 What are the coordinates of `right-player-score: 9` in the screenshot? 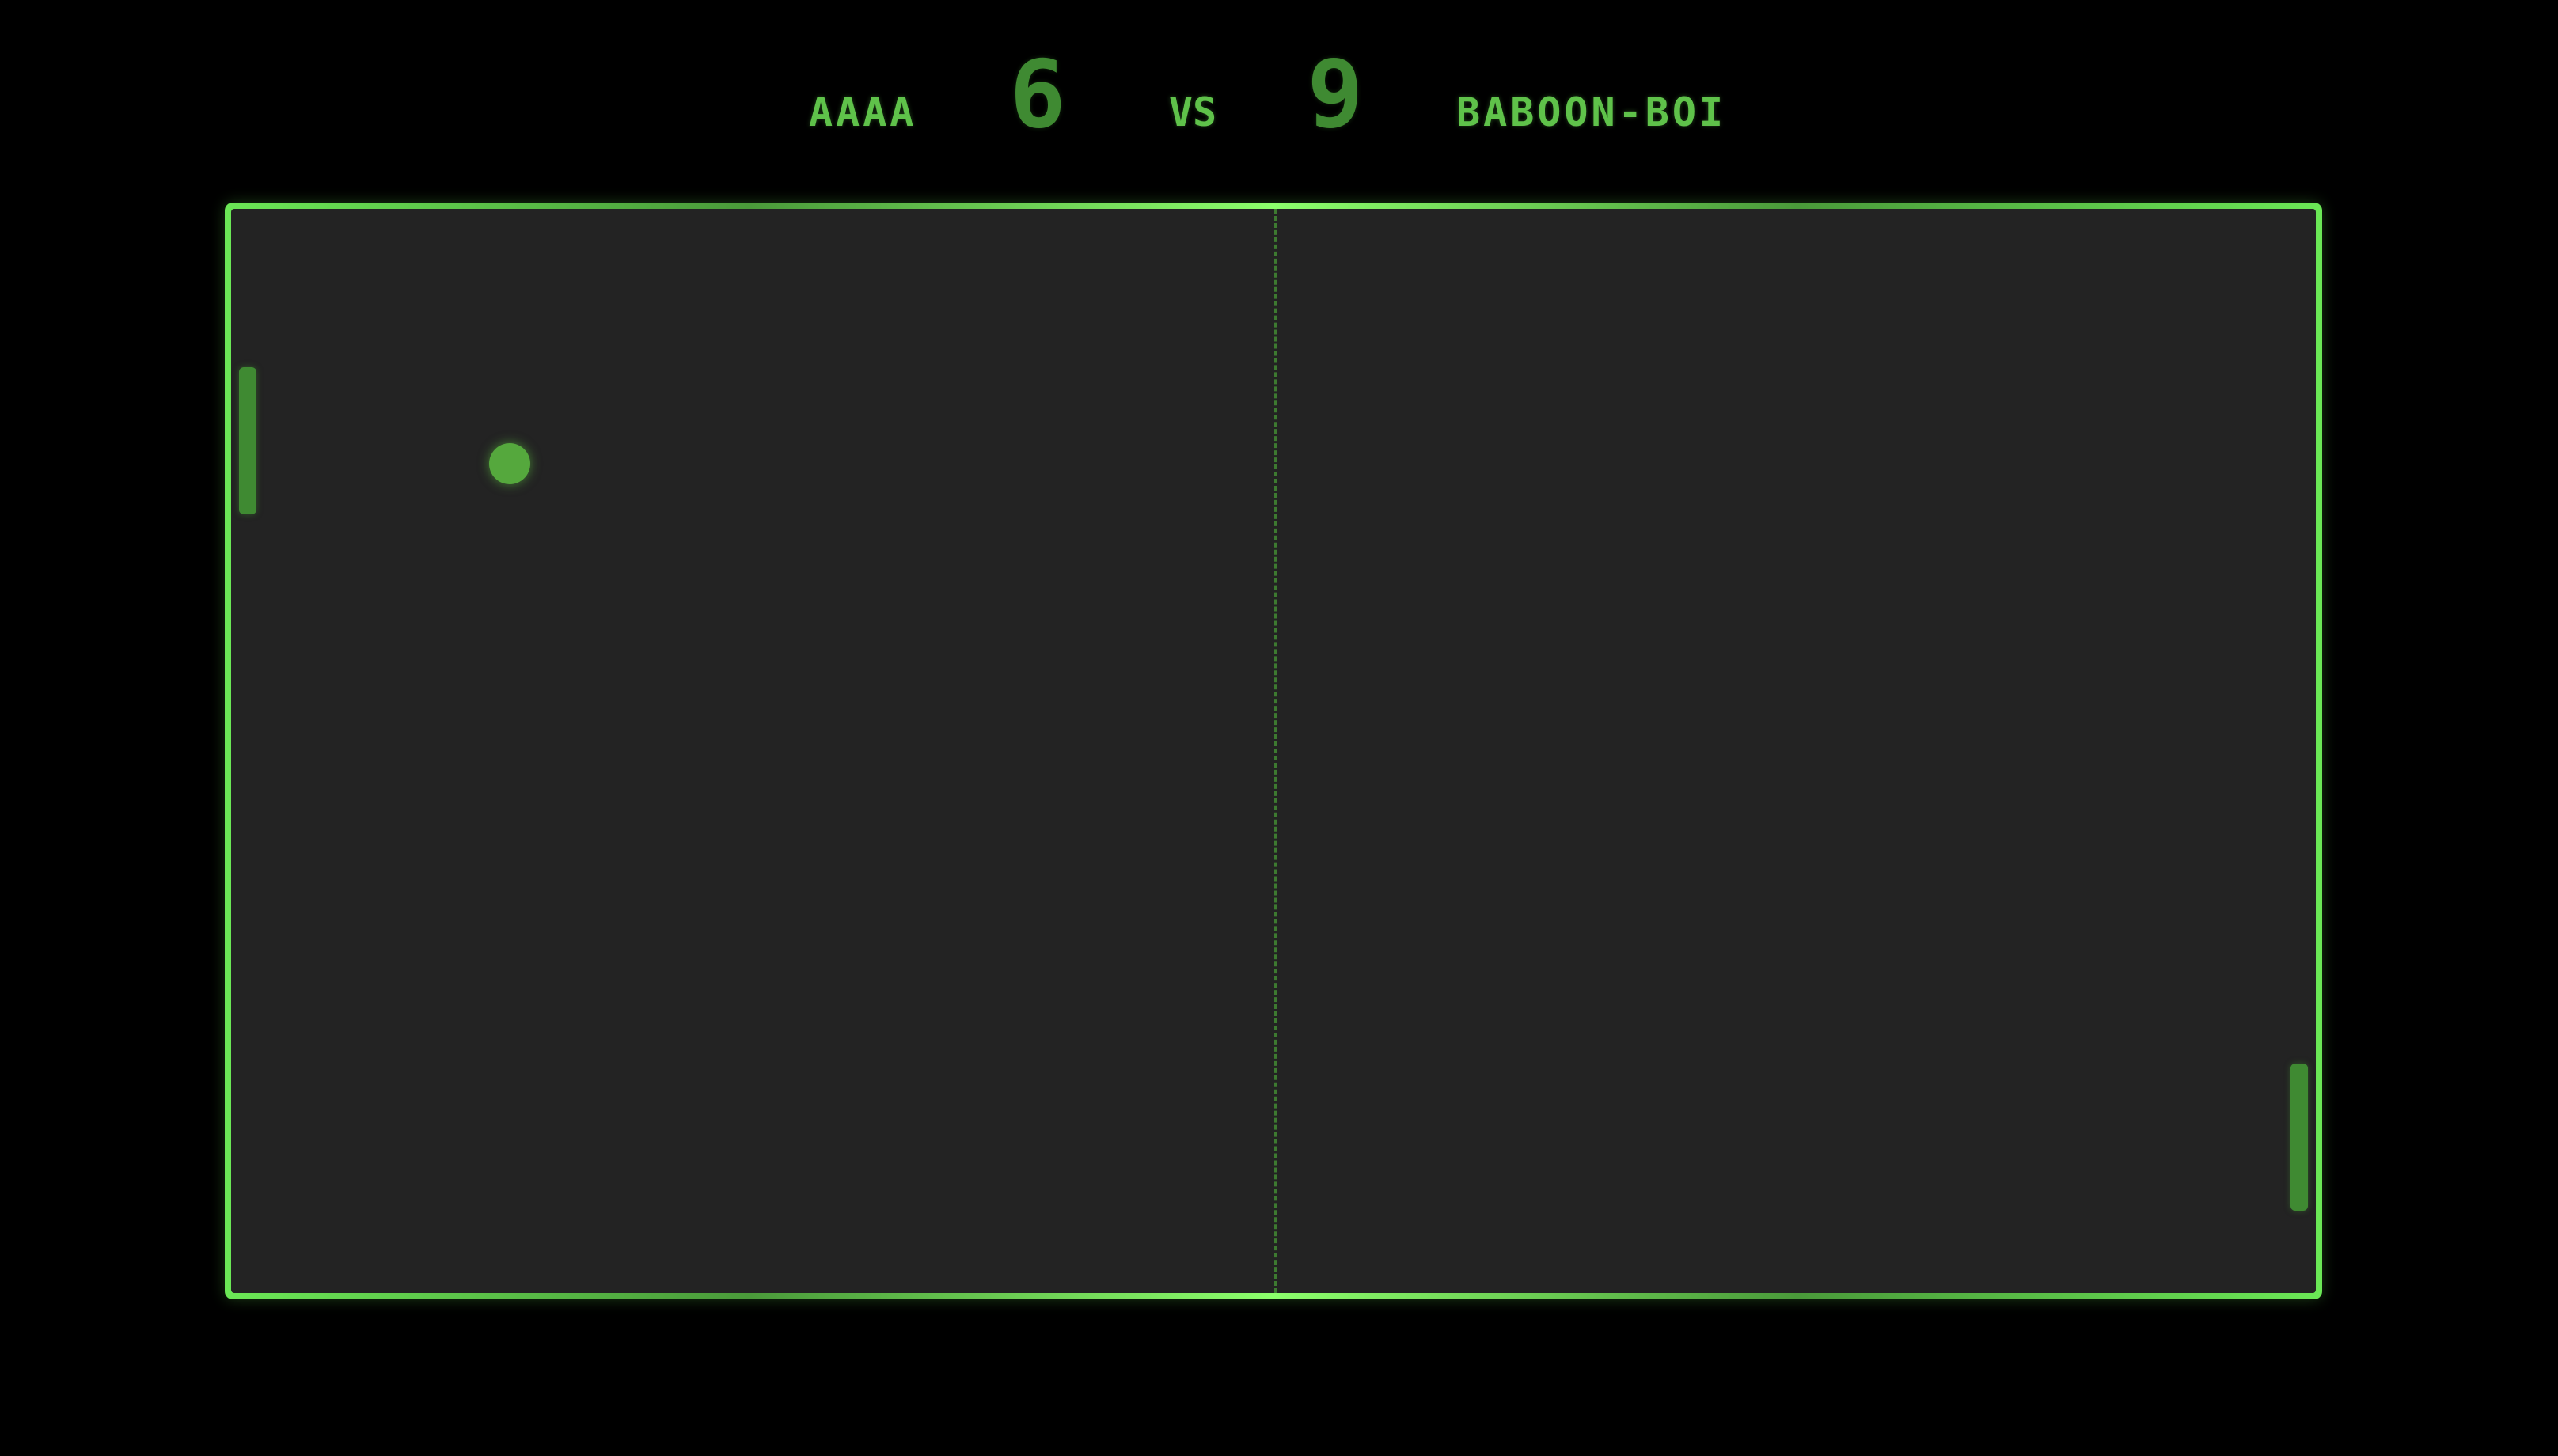 It's located at (1335, 94).